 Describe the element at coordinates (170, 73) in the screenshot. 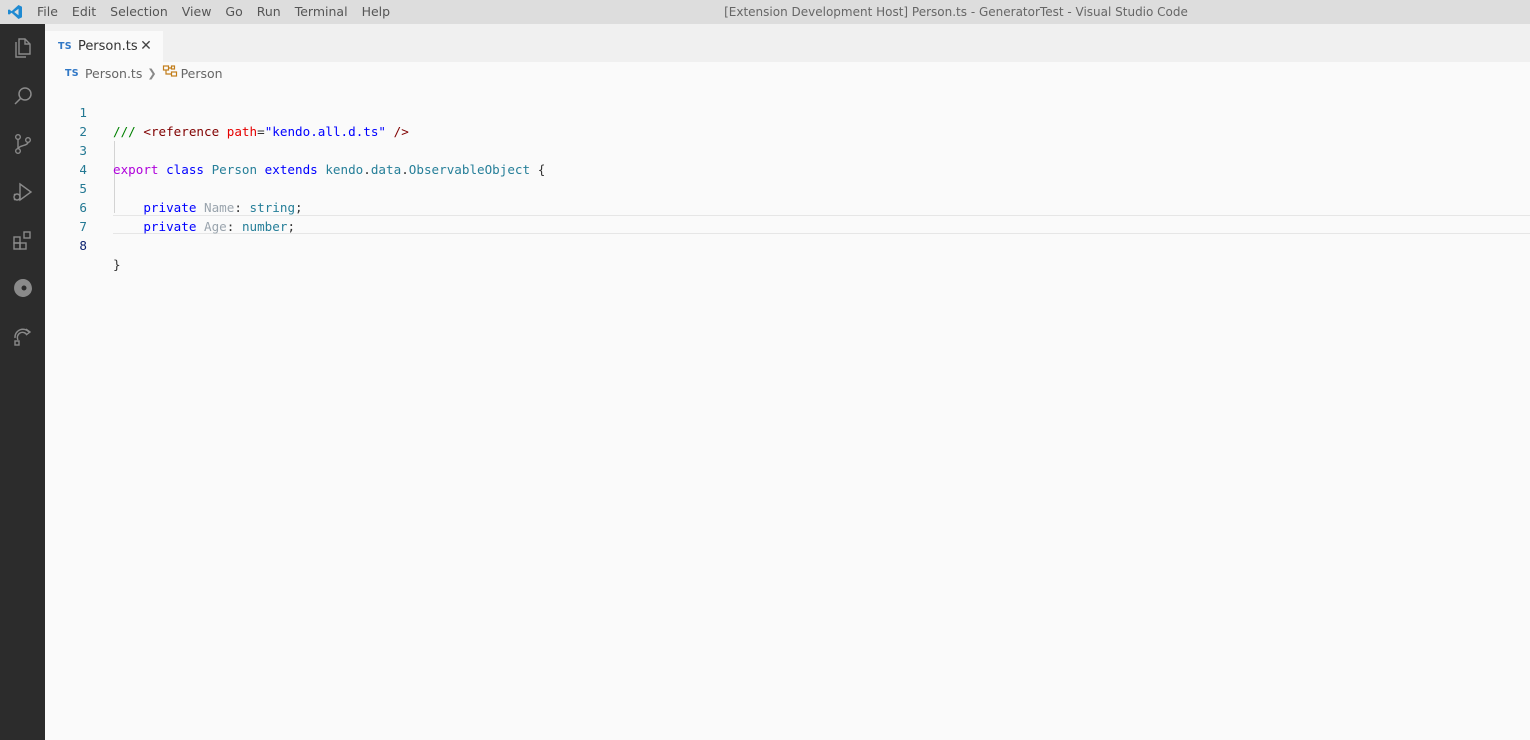

I see `symbol-class-icon` at that location.